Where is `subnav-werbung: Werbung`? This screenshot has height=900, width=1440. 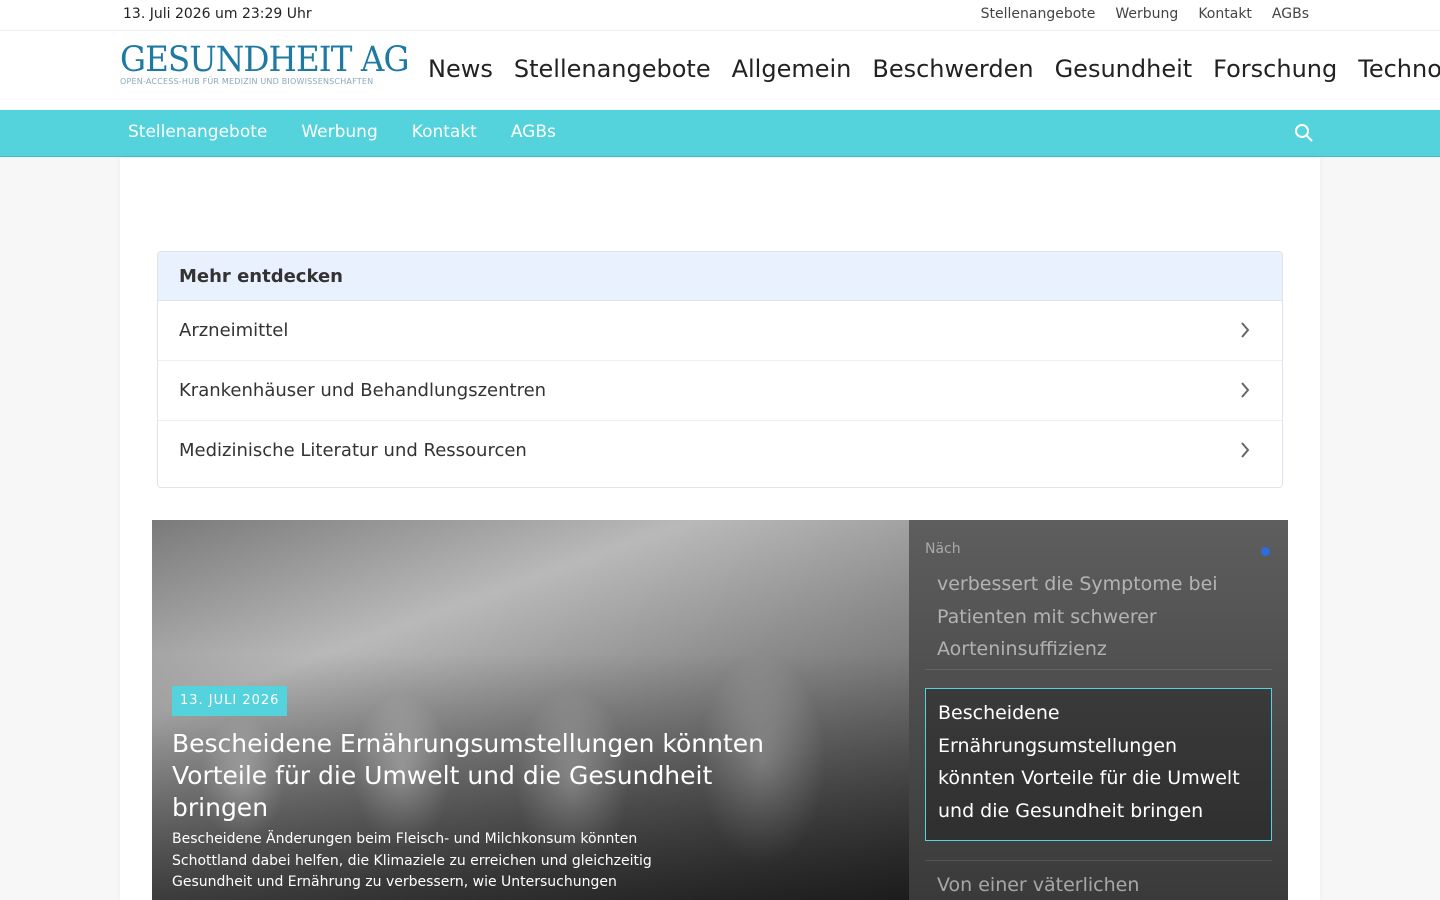 subnav-werbung: Werbung is located at coordinates (339, 132).